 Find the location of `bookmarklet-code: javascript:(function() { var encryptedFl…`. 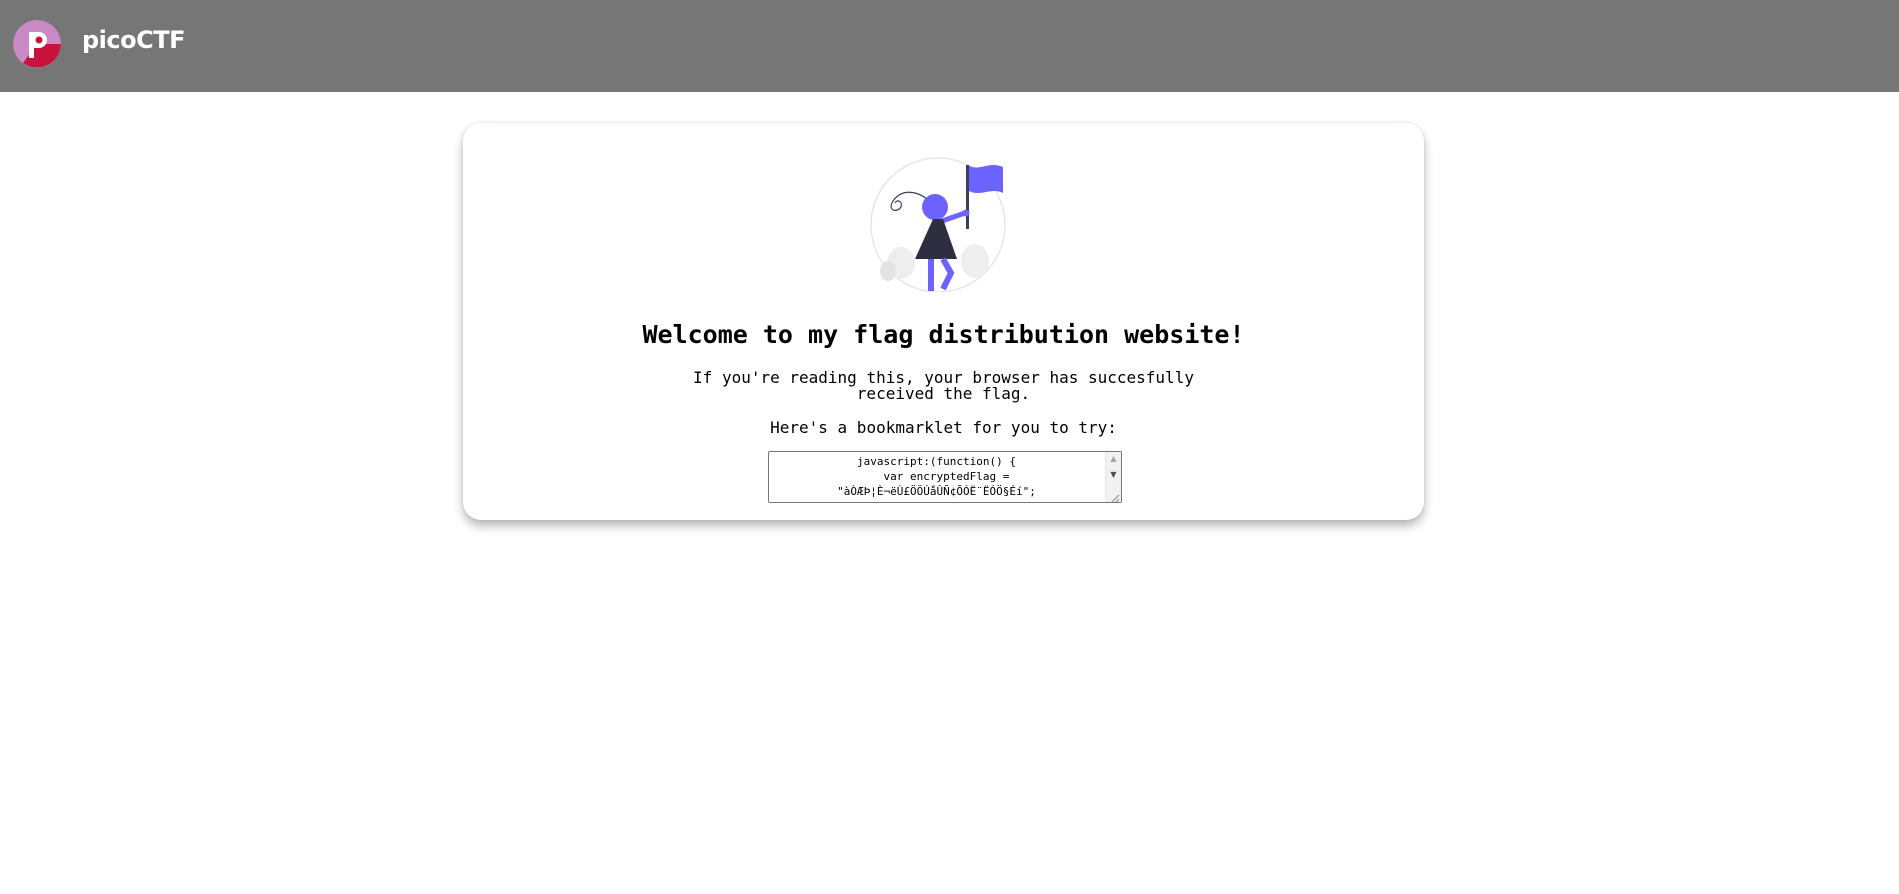

bookmarklet-code: javascript:(function() { var encryptedFl… is located at coordinates (936, 476).